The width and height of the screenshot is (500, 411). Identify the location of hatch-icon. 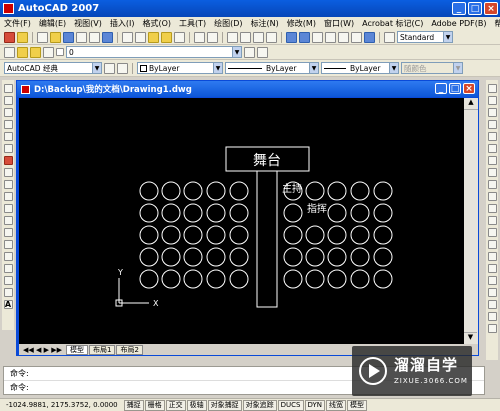
(8, 256).